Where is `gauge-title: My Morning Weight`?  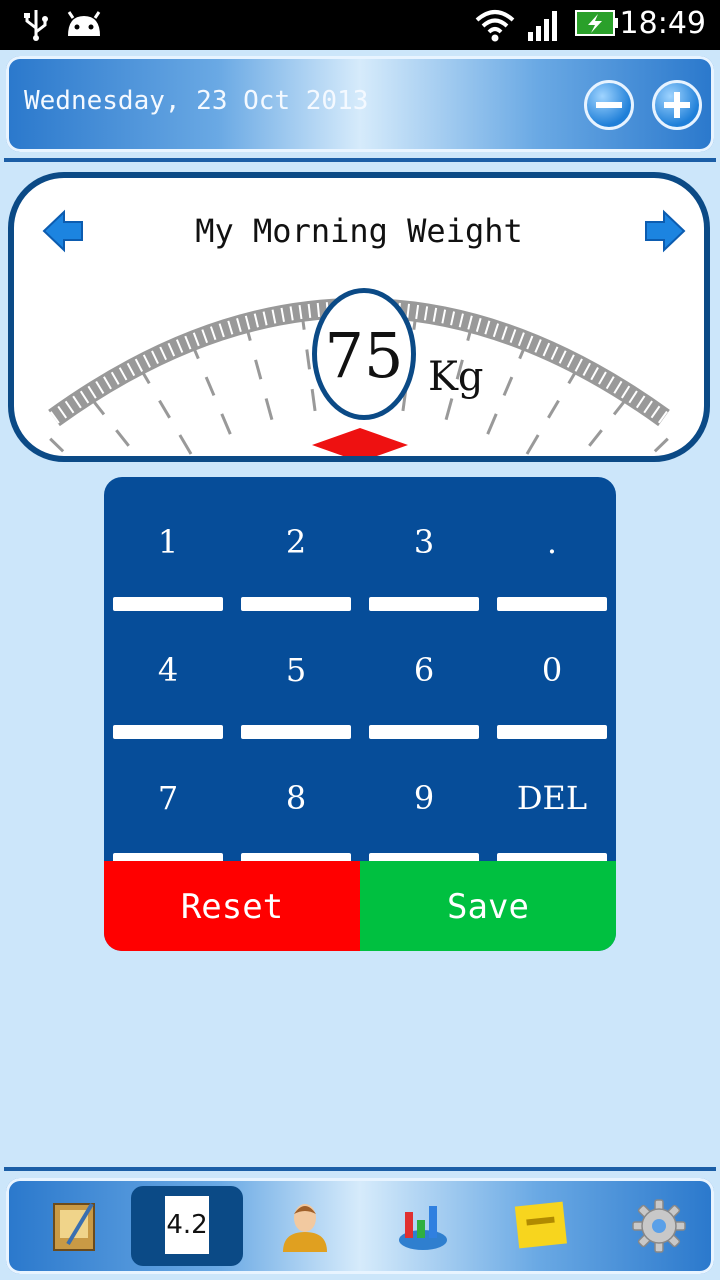
gauge-title: My Morning Weight is located at coordinates (359, 231).